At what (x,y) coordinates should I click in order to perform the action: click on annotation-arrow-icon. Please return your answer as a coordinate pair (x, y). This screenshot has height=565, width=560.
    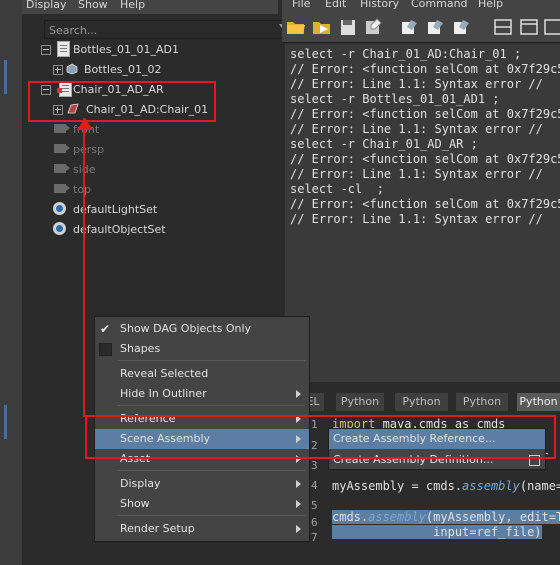
    Looking at the image, I should click on (85, 124).